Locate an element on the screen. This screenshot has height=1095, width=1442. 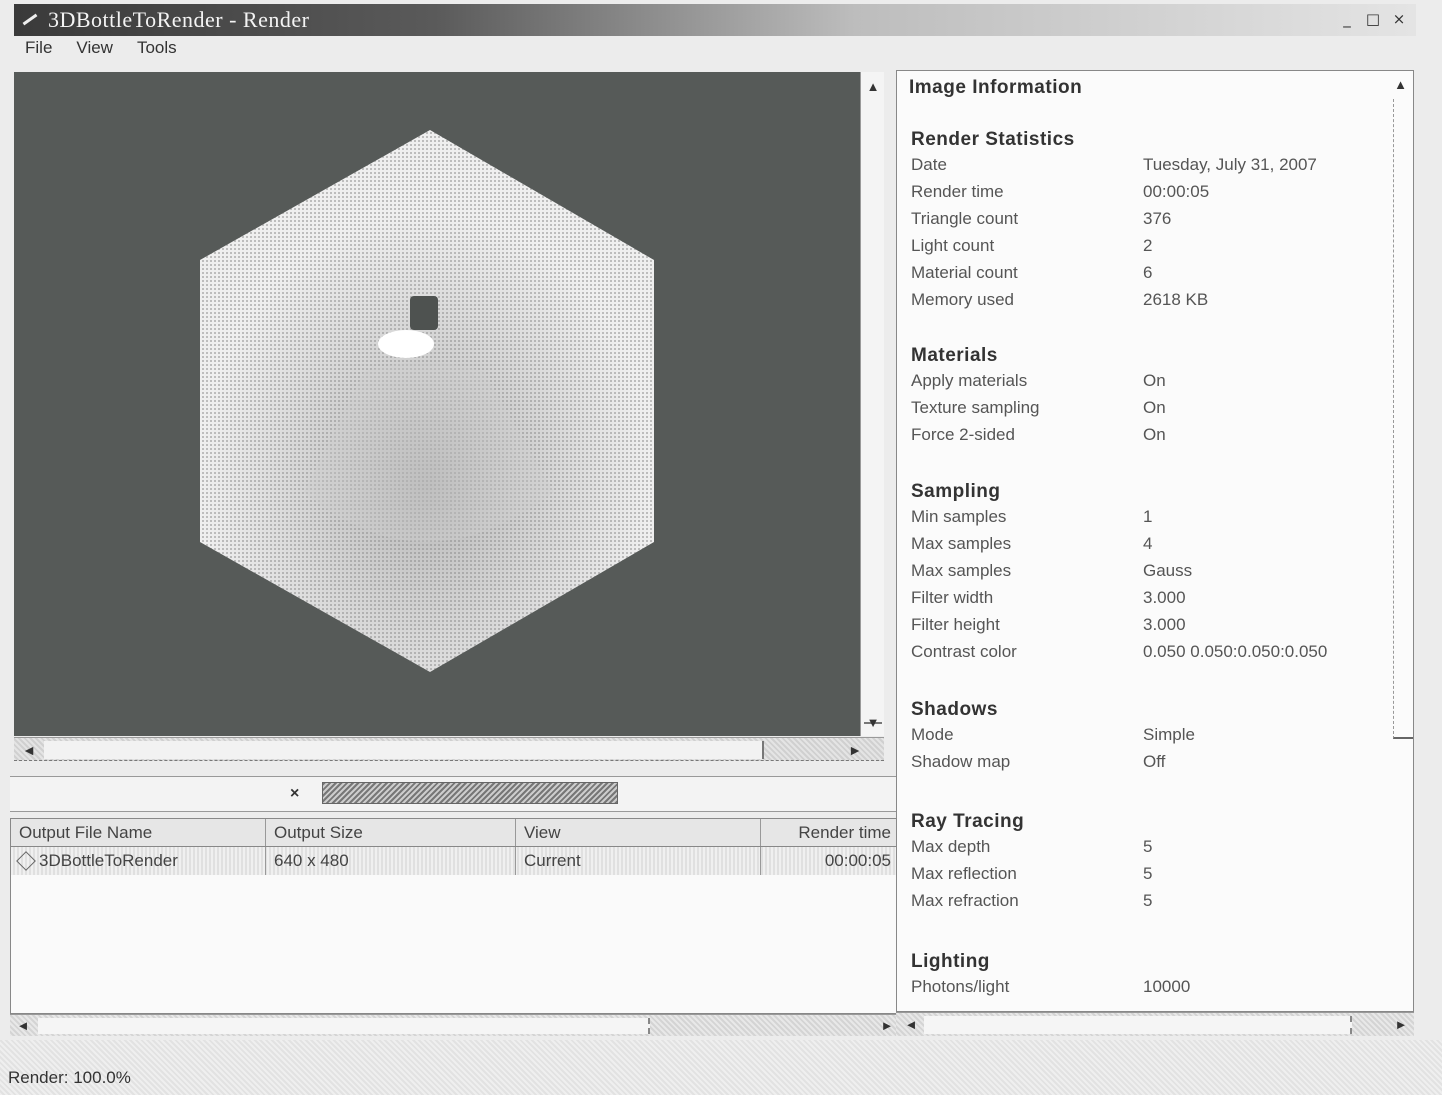
info-row: Max samples 4 is located at coordinates (1032, 543).